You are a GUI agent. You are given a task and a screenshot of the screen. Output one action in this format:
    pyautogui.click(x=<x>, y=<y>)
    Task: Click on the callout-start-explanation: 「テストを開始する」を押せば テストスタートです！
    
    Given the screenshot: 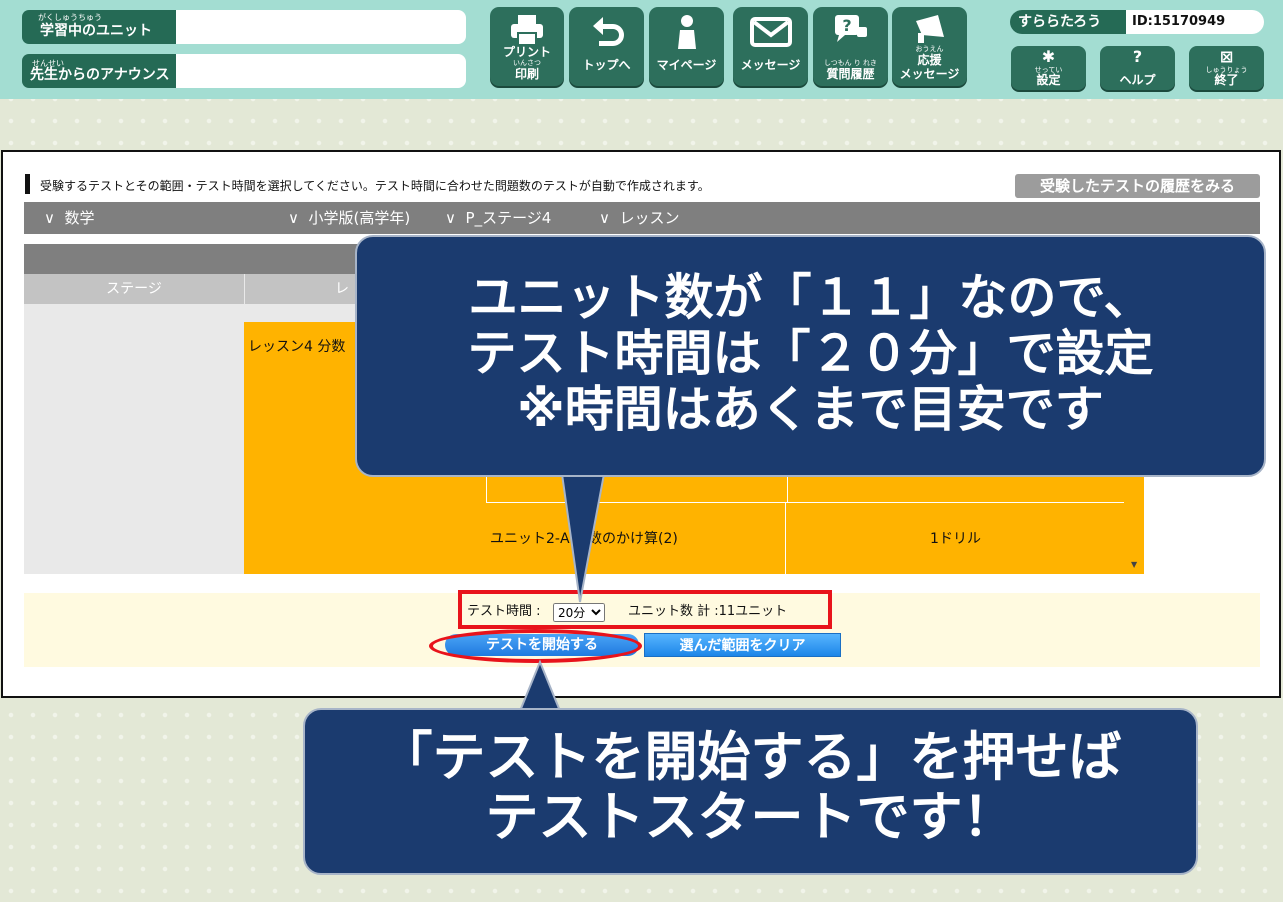 What is the action you would take?
    pyautogui.click(x=750, y=791)
    